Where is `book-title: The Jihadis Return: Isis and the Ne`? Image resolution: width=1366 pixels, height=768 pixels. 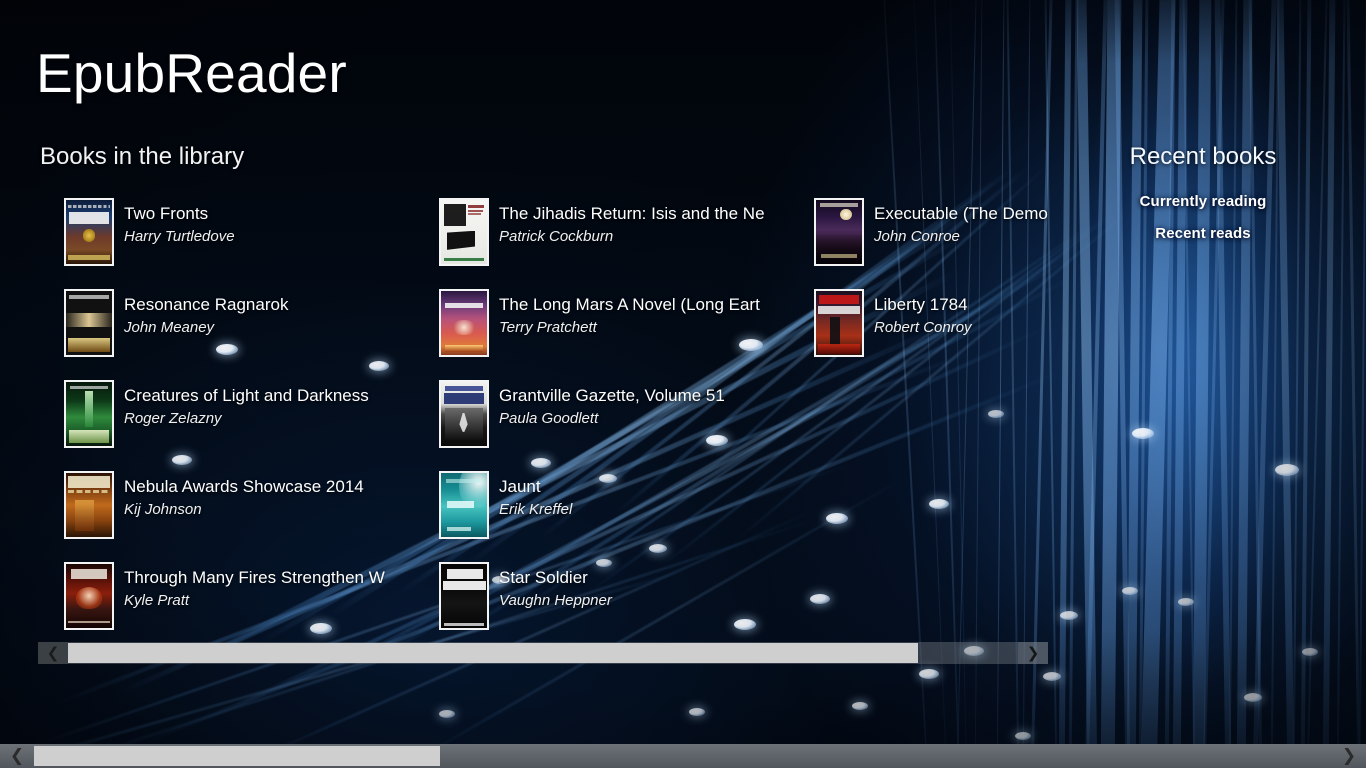 book-title: The Jihadis Return: Isis and the Ne is located at coordinates (632, 213).